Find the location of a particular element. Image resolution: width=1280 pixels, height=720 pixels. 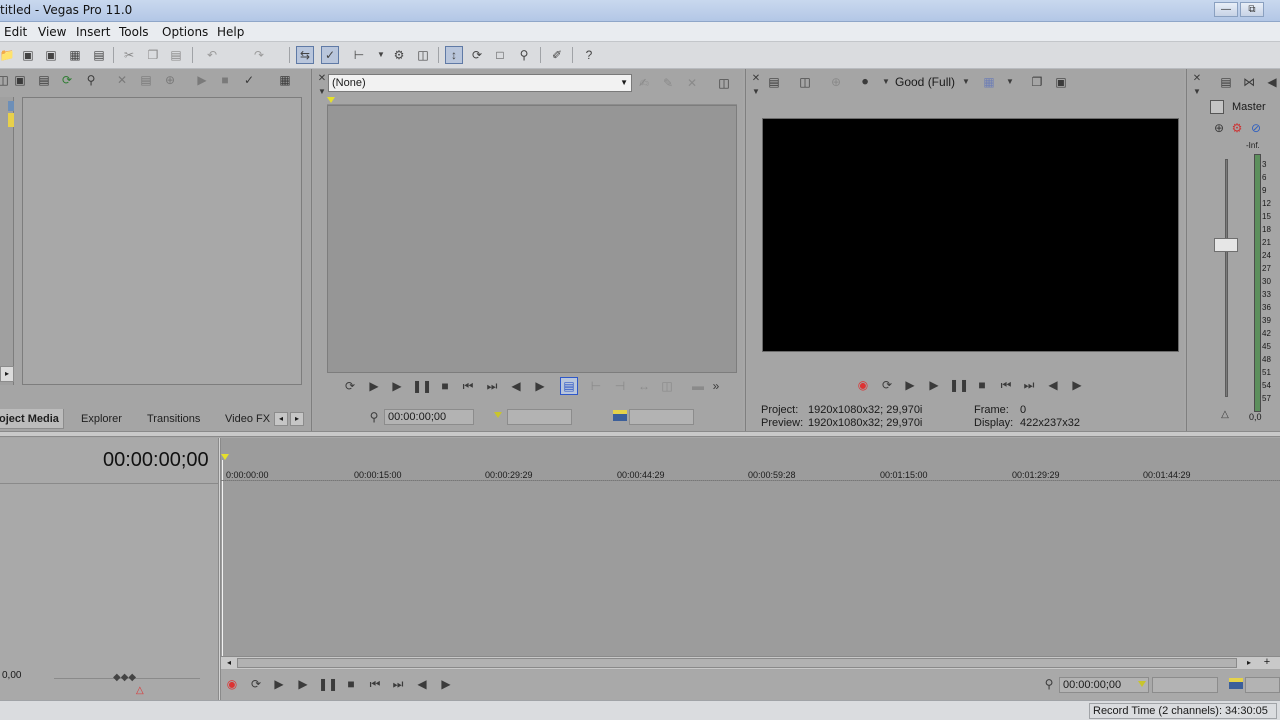

selection-length-field is located at coordinates (661, 417).